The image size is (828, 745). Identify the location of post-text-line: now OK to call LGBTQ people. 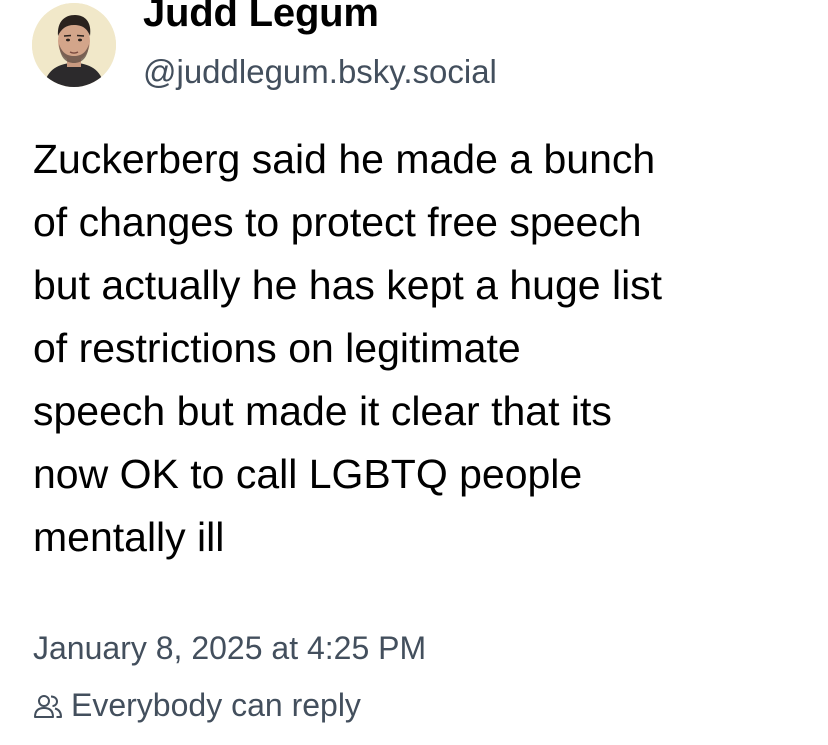
(308, 474).